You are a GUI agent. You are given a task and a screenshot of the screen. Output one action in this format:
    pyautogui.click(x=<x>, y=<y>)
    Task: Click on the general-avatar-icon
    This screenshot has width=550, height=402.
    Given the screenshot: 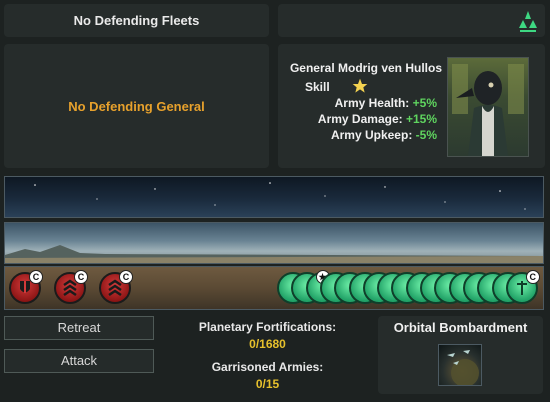 What is the action you would take?
    pyautogui.click(x=488, y=110)
    